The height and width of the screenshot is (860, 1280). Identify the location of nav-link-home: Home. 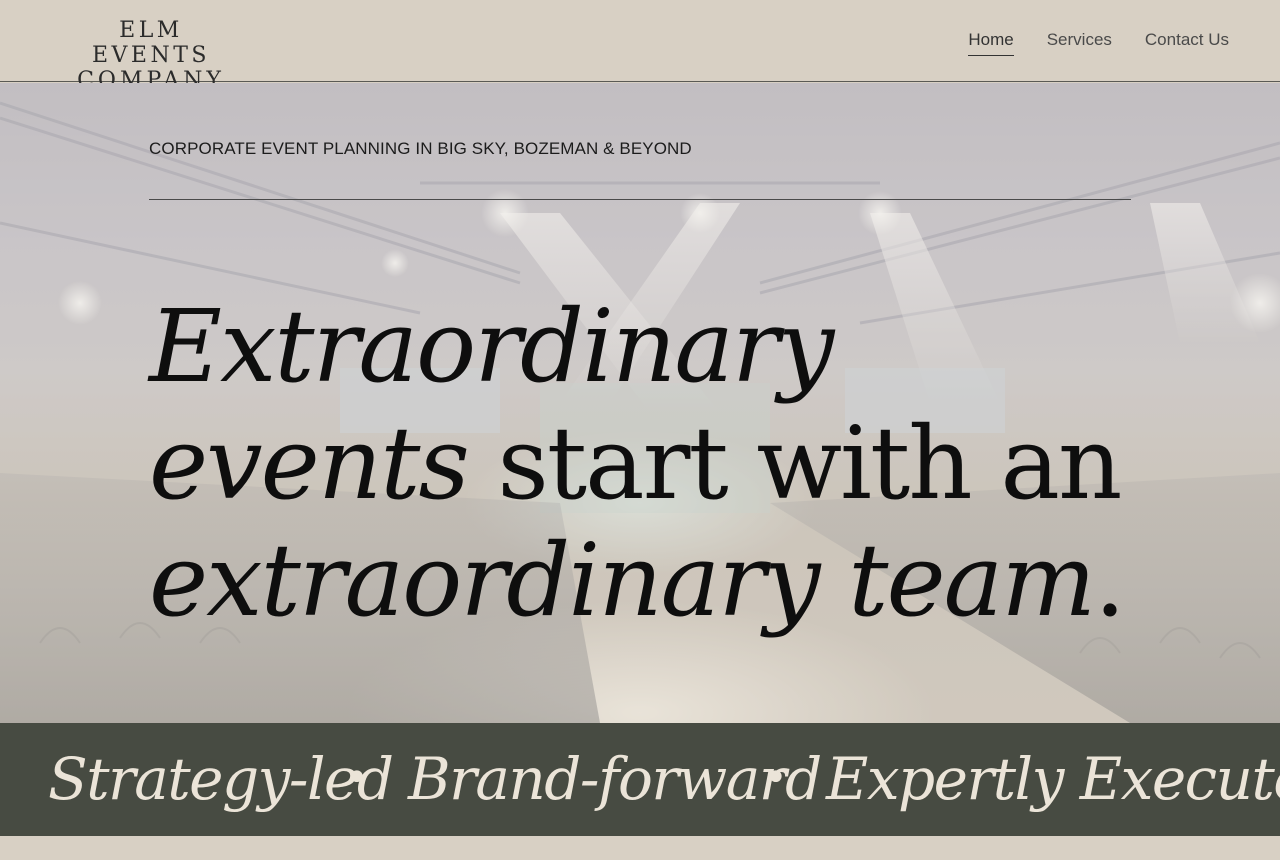
(991, 43).